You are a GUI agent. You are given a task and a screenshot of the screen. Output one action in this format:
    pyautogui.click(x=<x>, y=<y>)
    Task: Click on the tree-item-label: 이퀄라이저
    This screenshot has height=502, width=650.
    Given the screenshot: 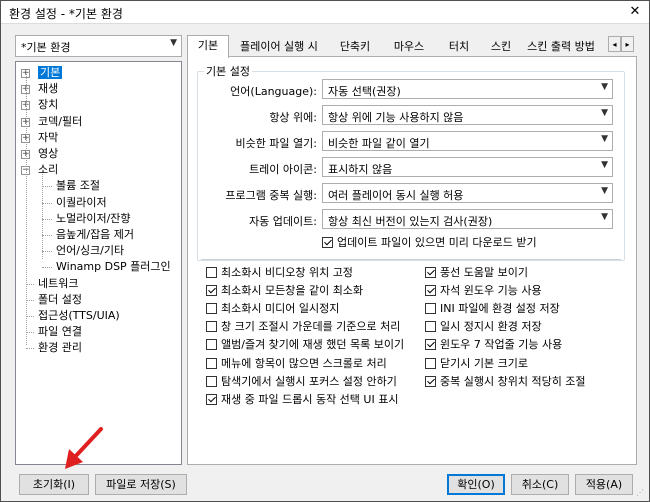 What is the action you would take?
    pyautogui.click(x=81, y=202)
    